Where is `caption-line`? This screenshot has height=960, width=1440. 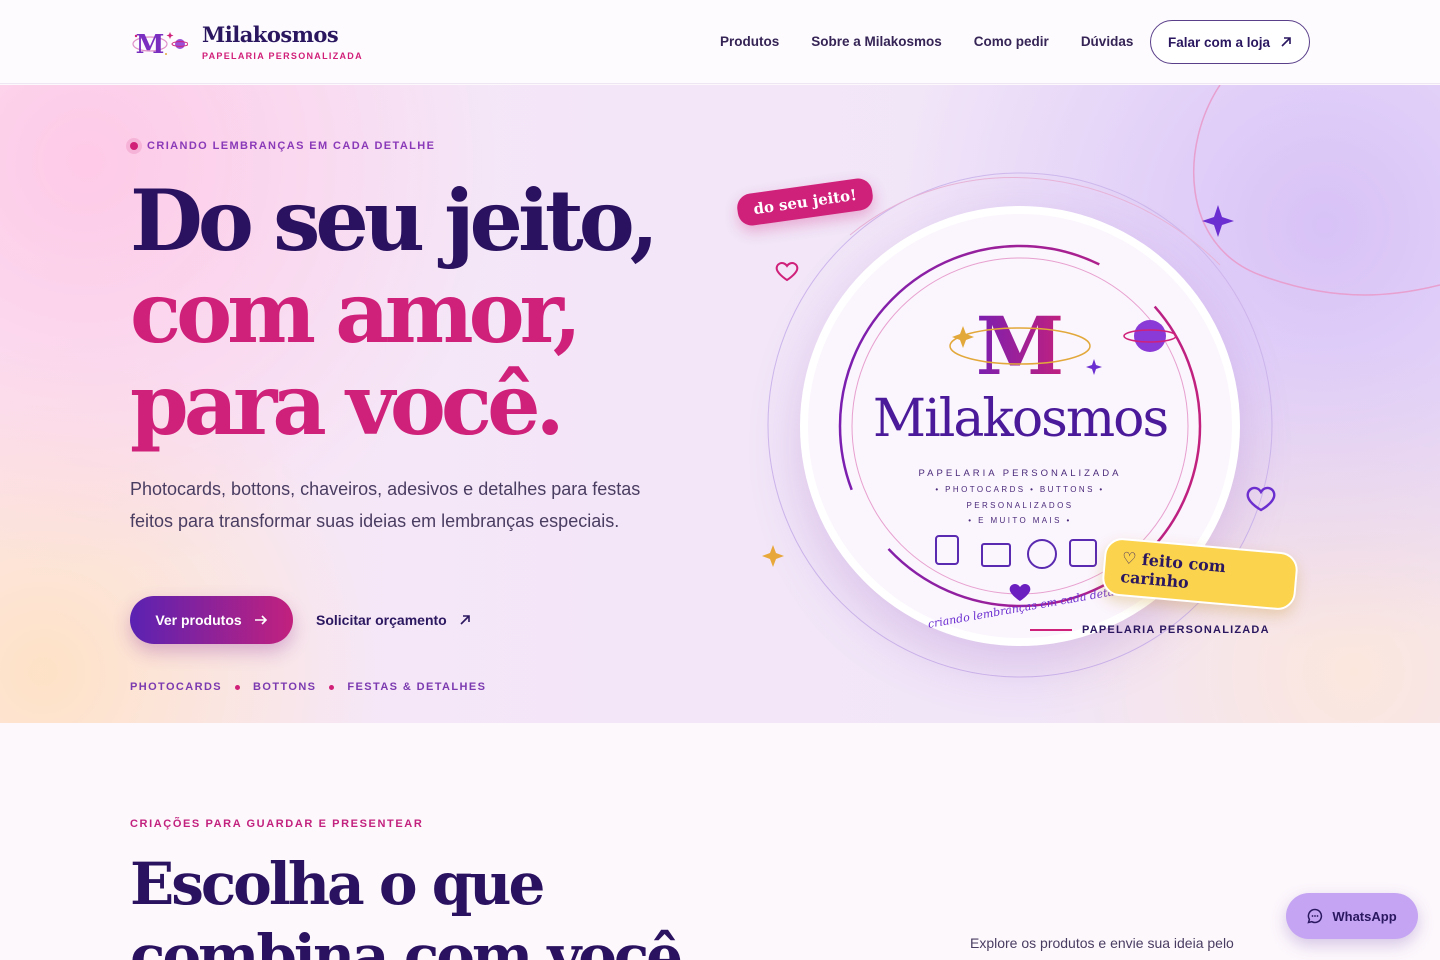 caption-line is located at coordinates (1051, 630).